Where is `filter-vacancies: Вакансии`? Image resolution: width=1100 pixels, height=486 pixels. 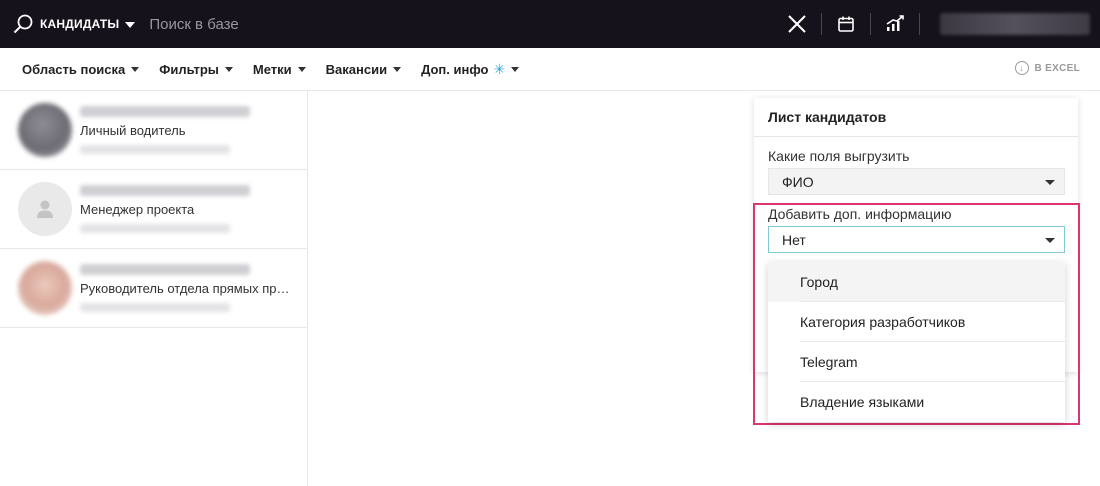 filter-vacancies: Вакансии is located at coordinates (363, 69).